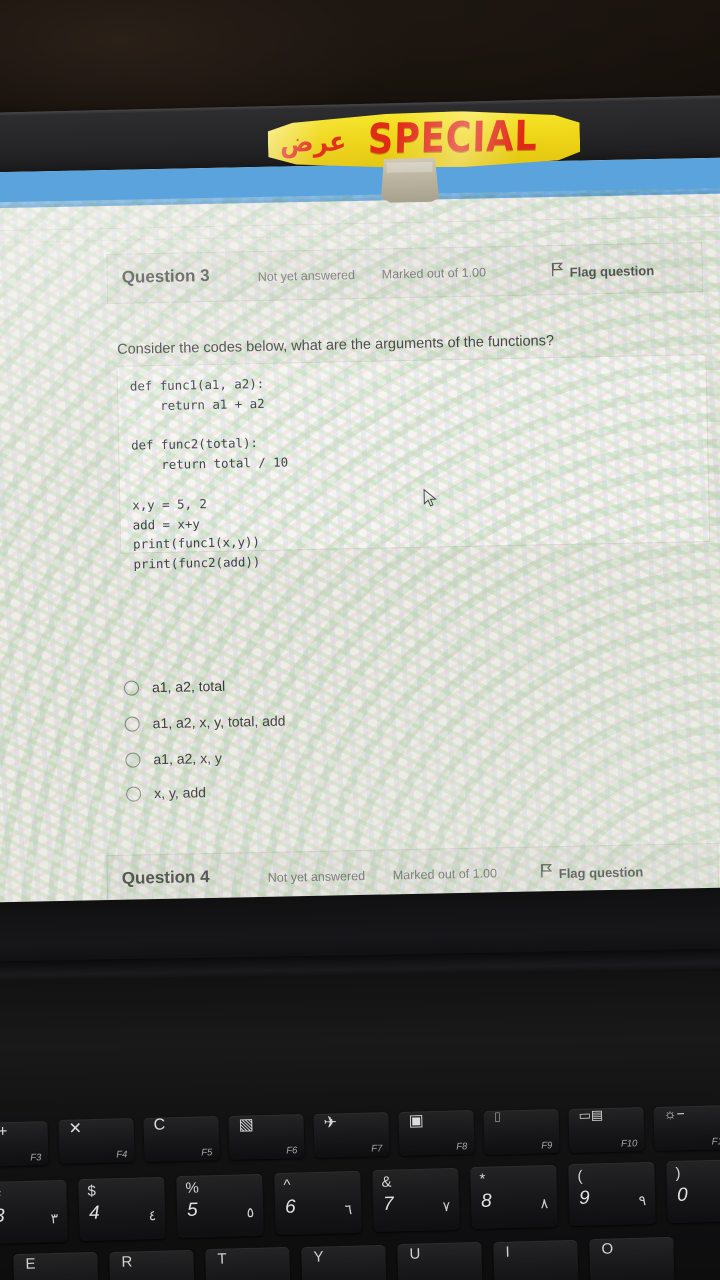 The image size is (720, 1280). Describe the element at coordinates (152, 1264) in the screenshot. I see `key-r: R` at that location.